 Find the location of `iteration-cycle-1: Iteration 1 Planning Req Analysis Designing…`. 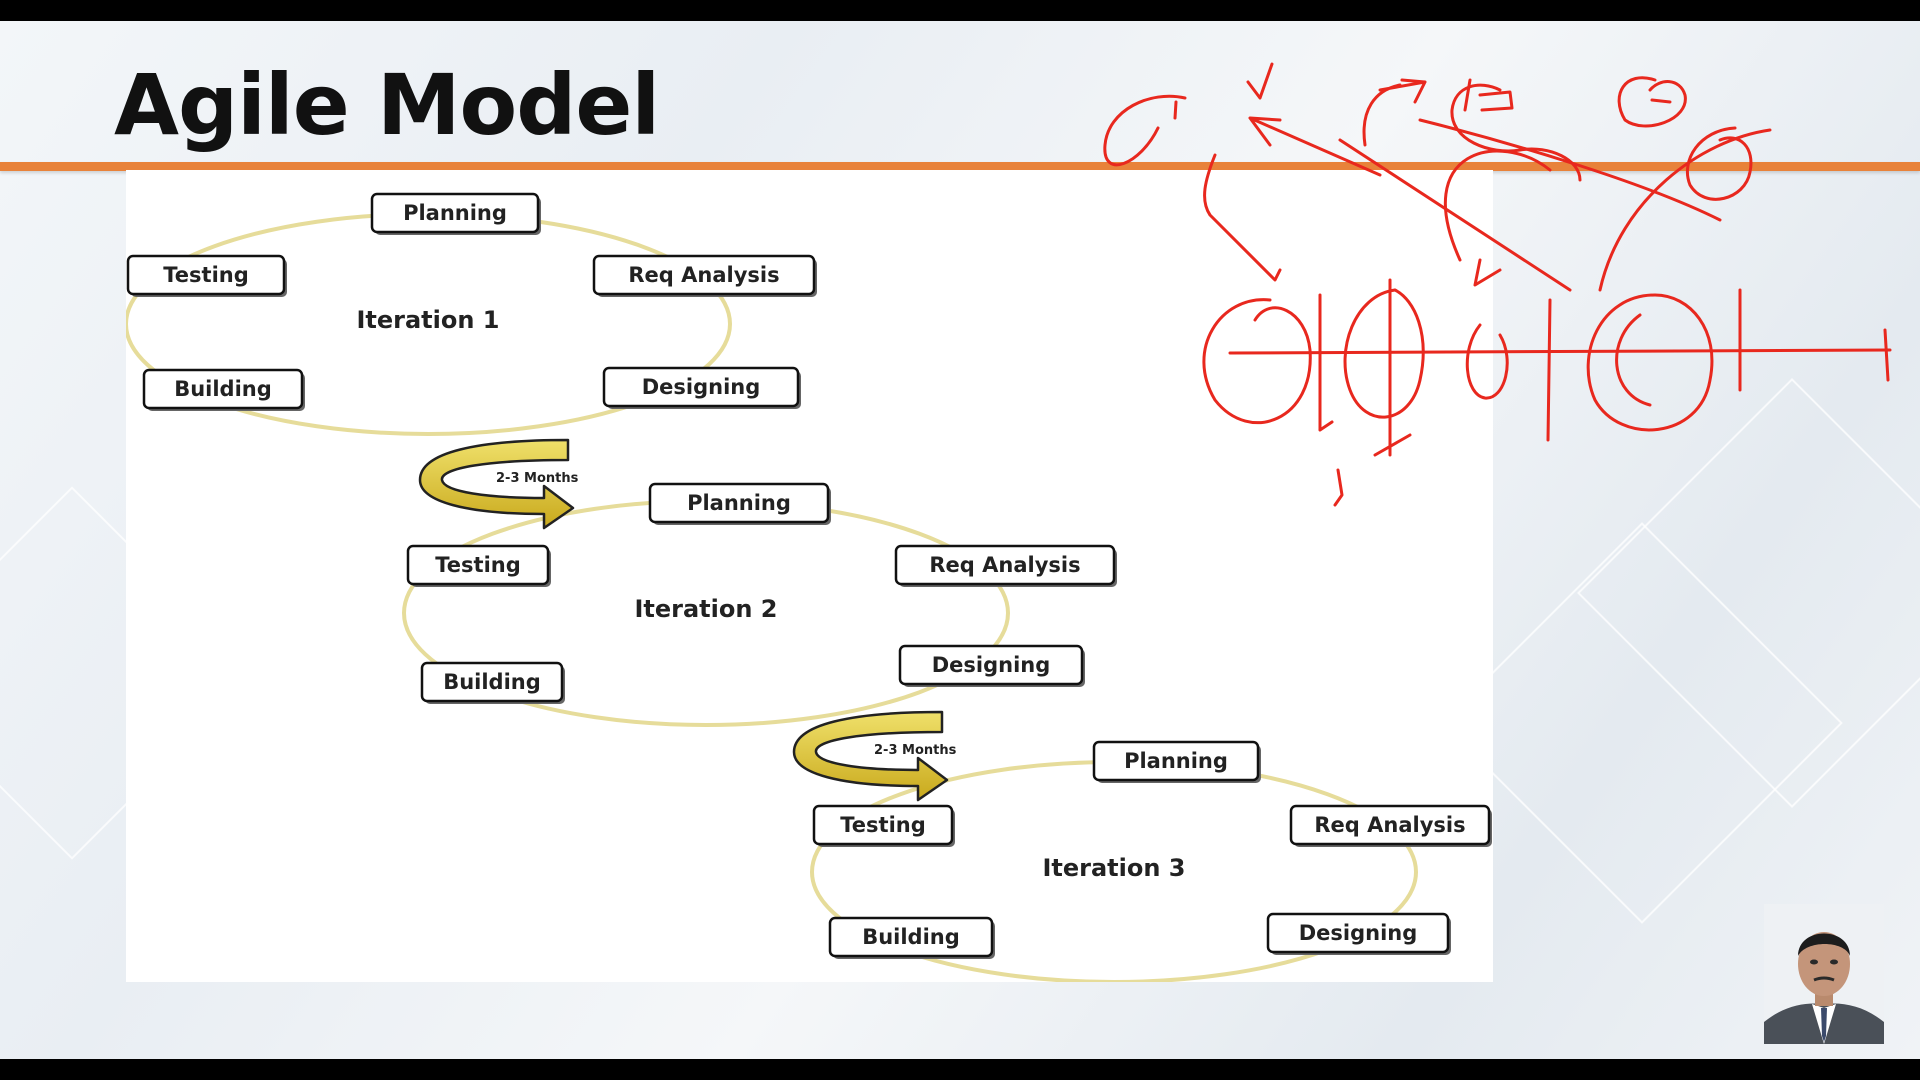

iteration-cycle-1: Iteration 1 Planning Req Analysis Designing… is located at coordinates (471, 314).